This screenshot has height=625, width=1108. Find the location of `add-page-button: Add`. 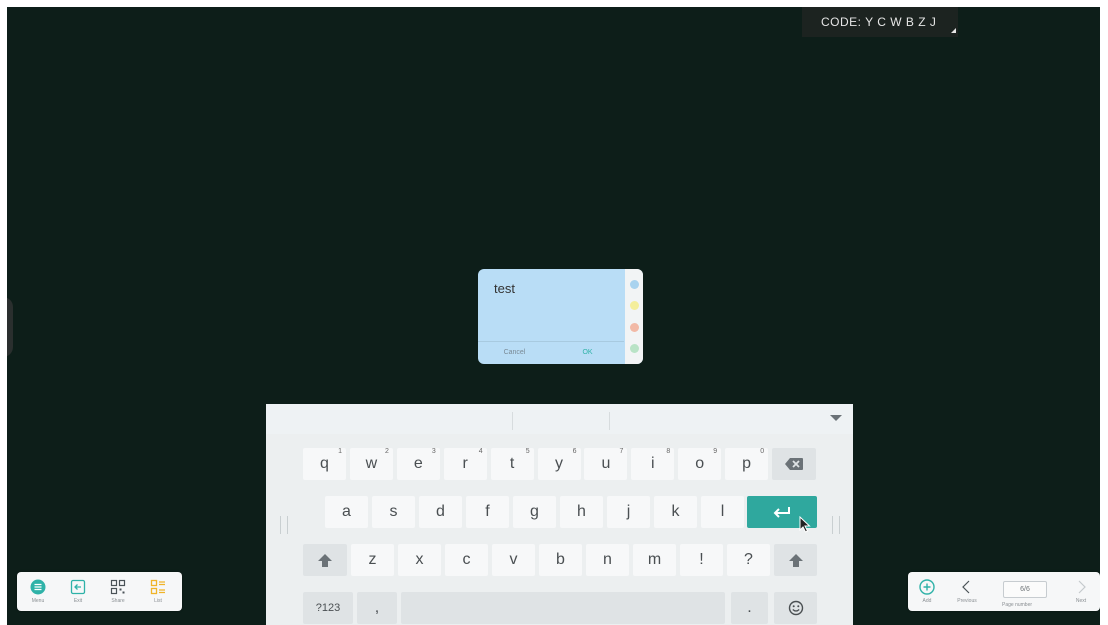

add-page-button: Add is located at coordinates (927, 591).